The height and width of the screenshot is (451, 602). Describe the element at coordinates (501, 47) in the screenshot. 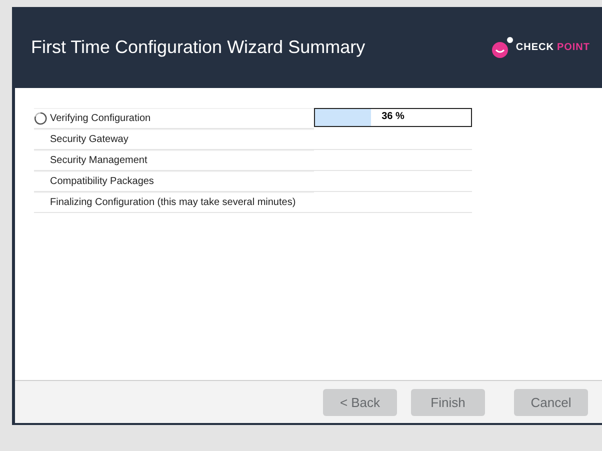

I see `logo-icon` at that location.